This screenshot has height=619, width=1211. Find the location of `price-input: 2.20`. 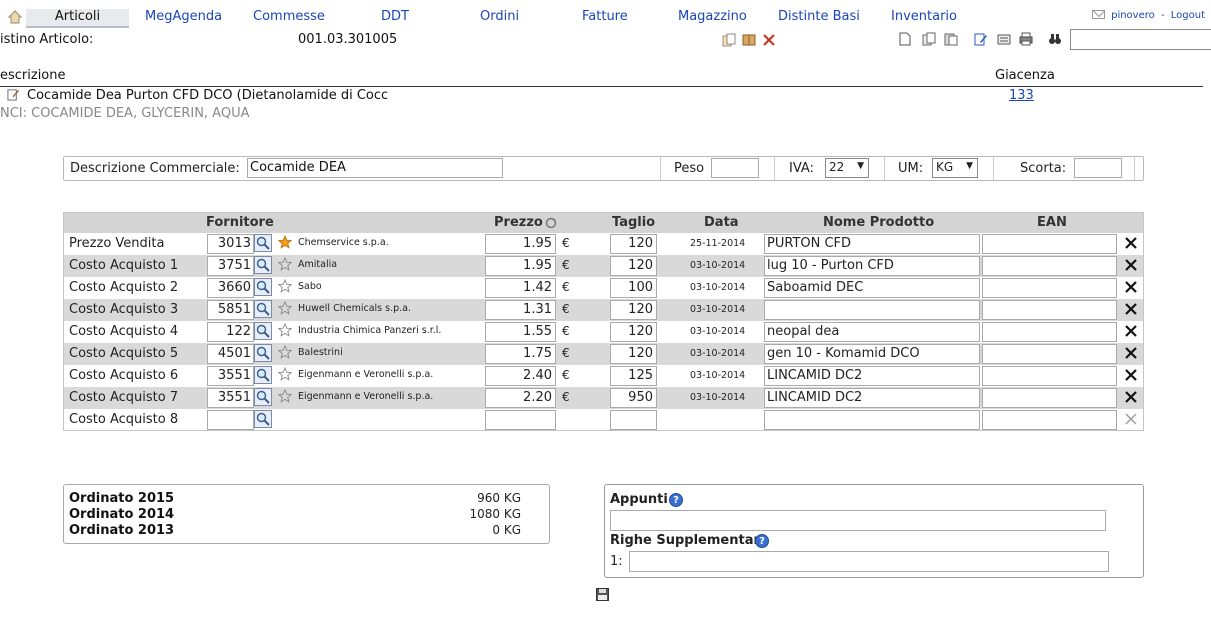

price-input: 2.20 is located at coordinates (520, 398).